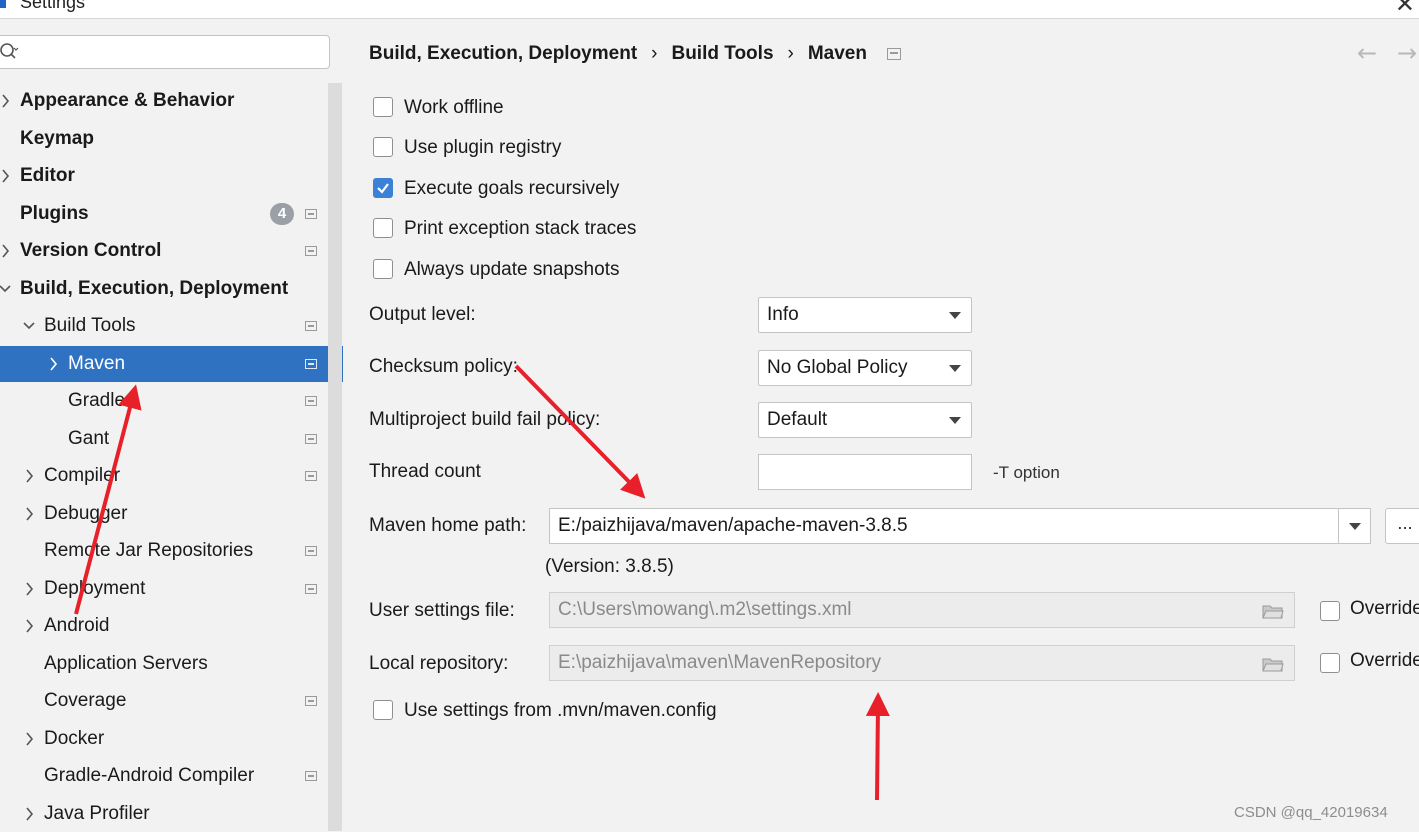 This screenshot has width=1419, height=832. What do you see at coordinates (709, 9) in the screenshot?
I see `window-titlebar: Settings ✕` at bounding box center [709, 9].